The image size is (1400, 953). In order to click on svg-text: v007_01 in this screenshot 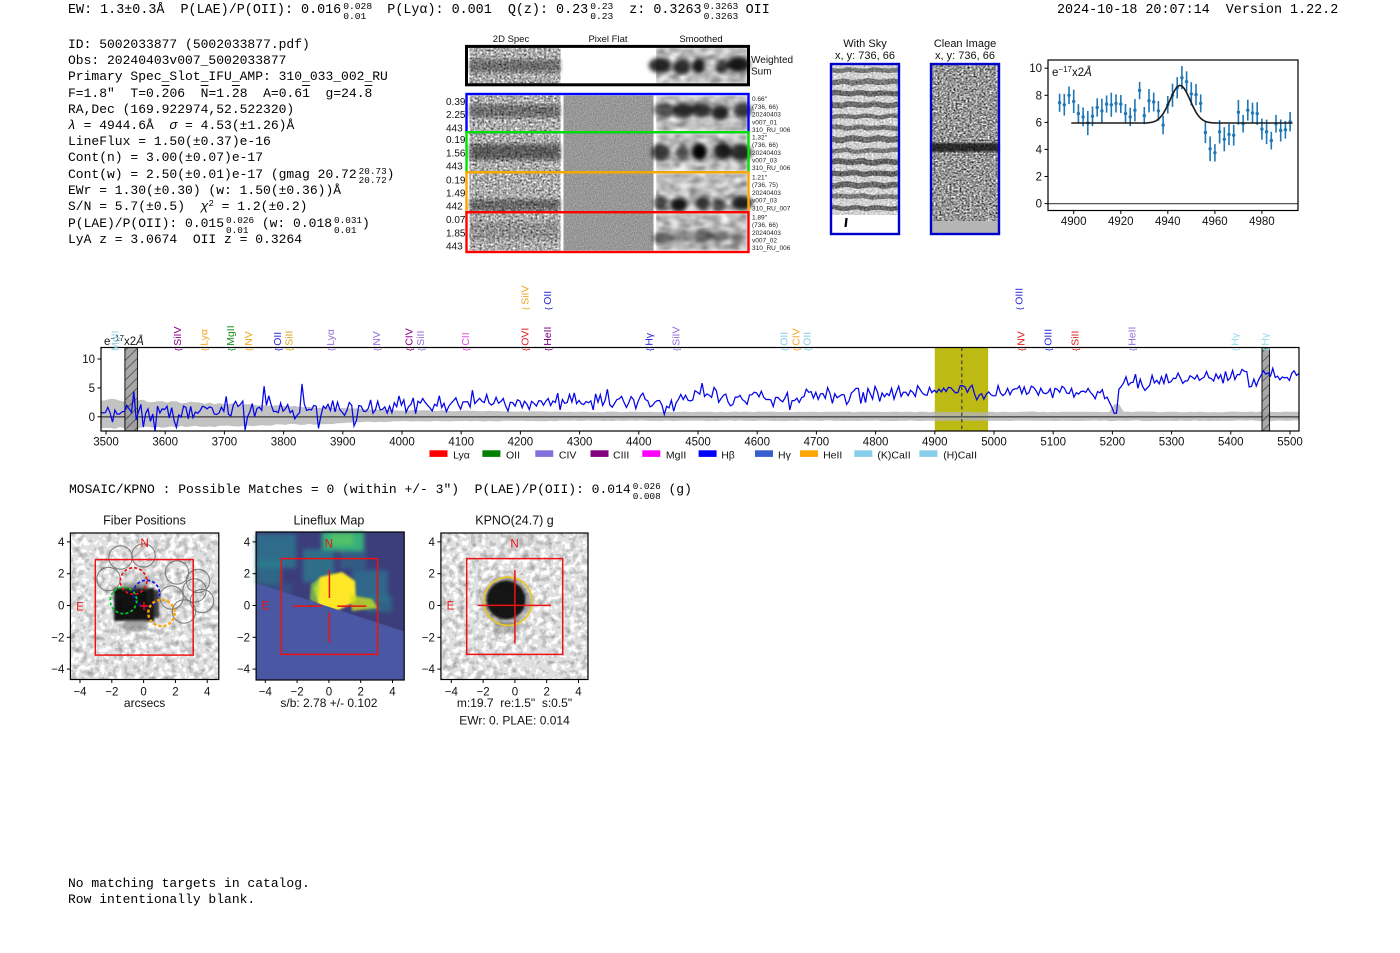, I will do `click(764, 122)`.